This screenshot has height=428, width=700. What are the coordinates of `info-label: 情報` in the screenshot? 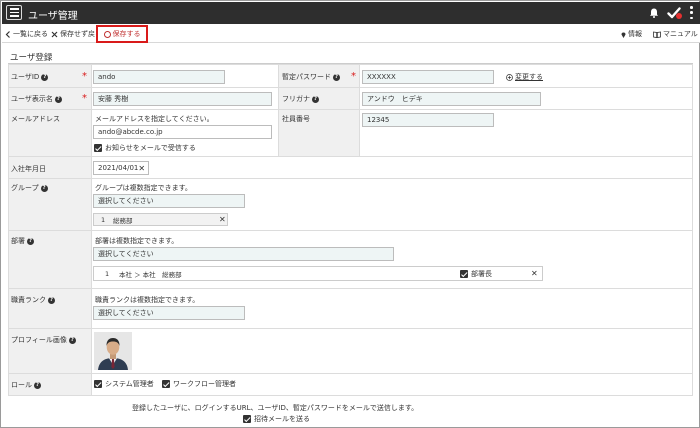 It's located at (635, 34).